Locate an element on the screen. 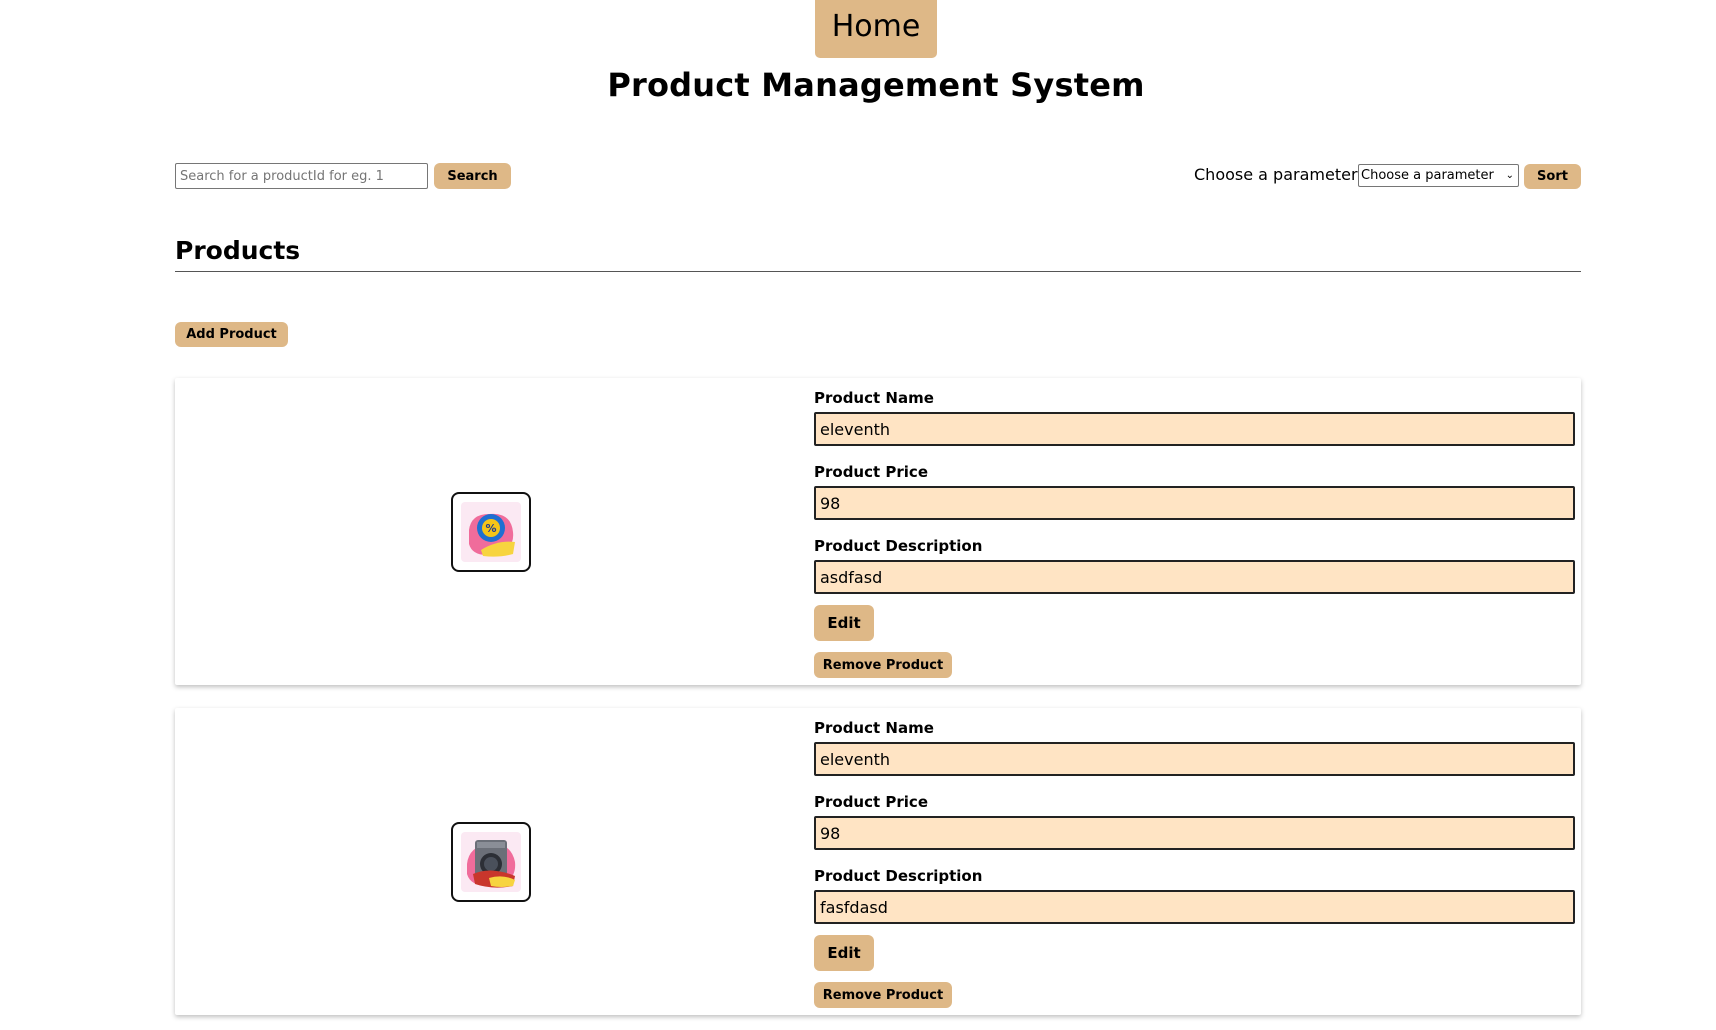  discount-badge-icon: % is located at coordinates (491, 532).